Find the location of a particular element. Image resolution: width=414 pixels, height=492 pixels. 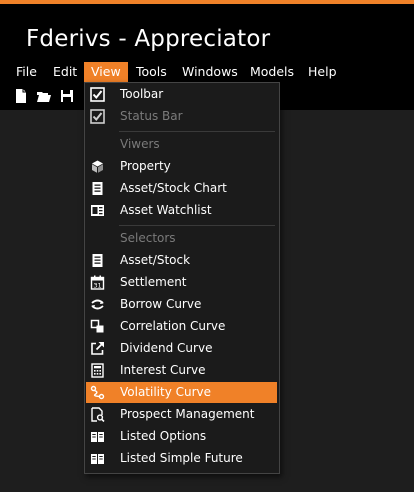

calendar-icon: 31 is located at coordinates (97, 282).